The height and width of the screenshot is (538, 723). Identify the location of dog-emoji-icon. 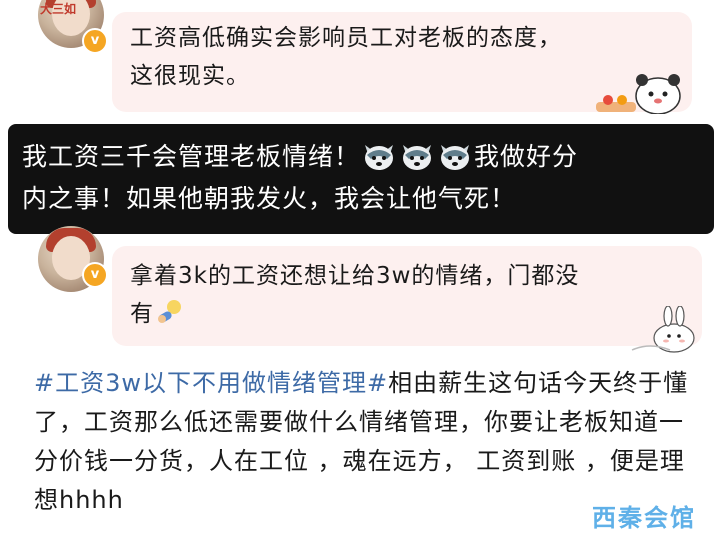
(169, 311).